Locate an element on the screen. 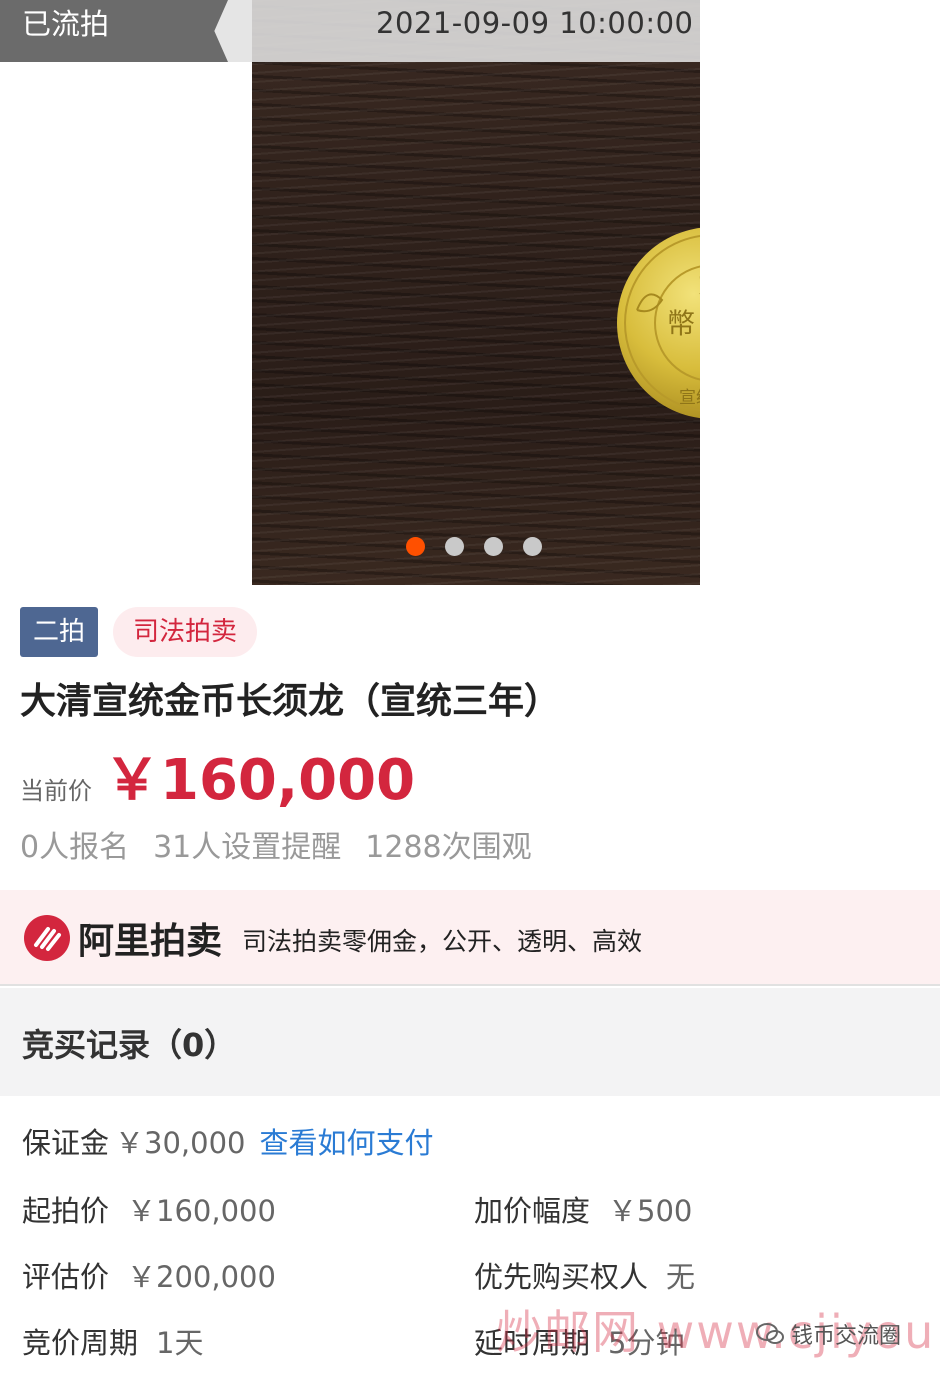  auction-tags: 二拍 司法拍卖 is located at coordinates (139, 632).